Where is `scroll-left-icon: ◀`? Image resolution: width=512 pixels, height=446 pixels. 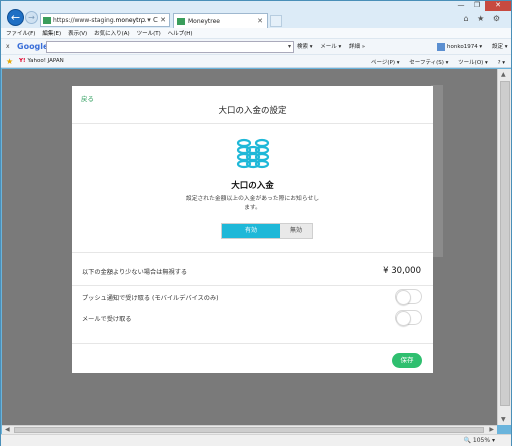 scroll-left-icon: ◀ is located at coordinates (7, 429).